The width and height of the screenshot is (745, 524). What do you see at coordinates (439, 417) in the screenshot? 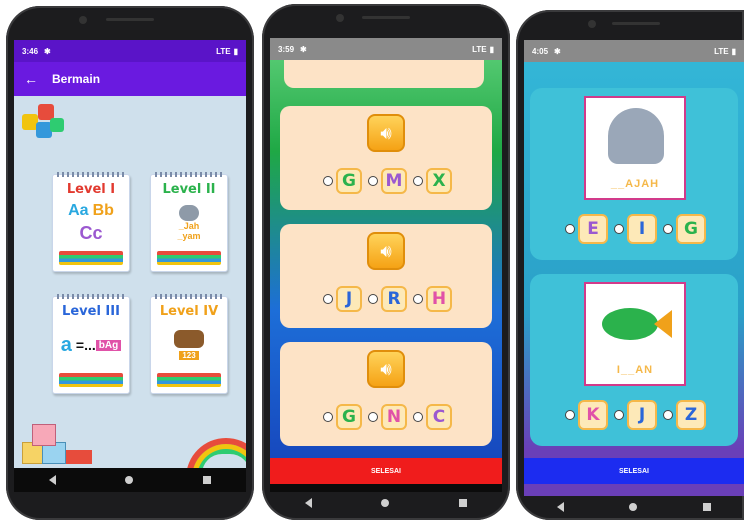
I see `option-tile: C` at bounding box center [439, 417].